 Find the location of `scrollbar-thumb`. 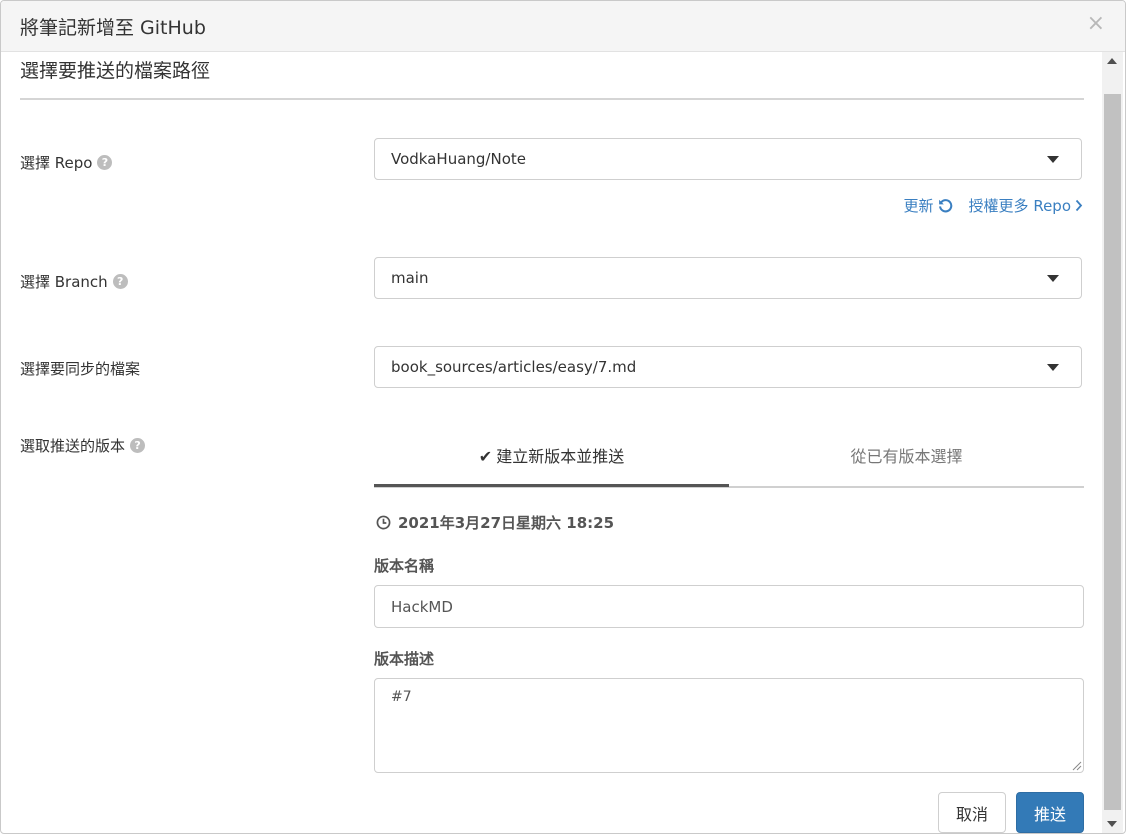

scrollbar-thumb is located at coordinates (1112, 452).